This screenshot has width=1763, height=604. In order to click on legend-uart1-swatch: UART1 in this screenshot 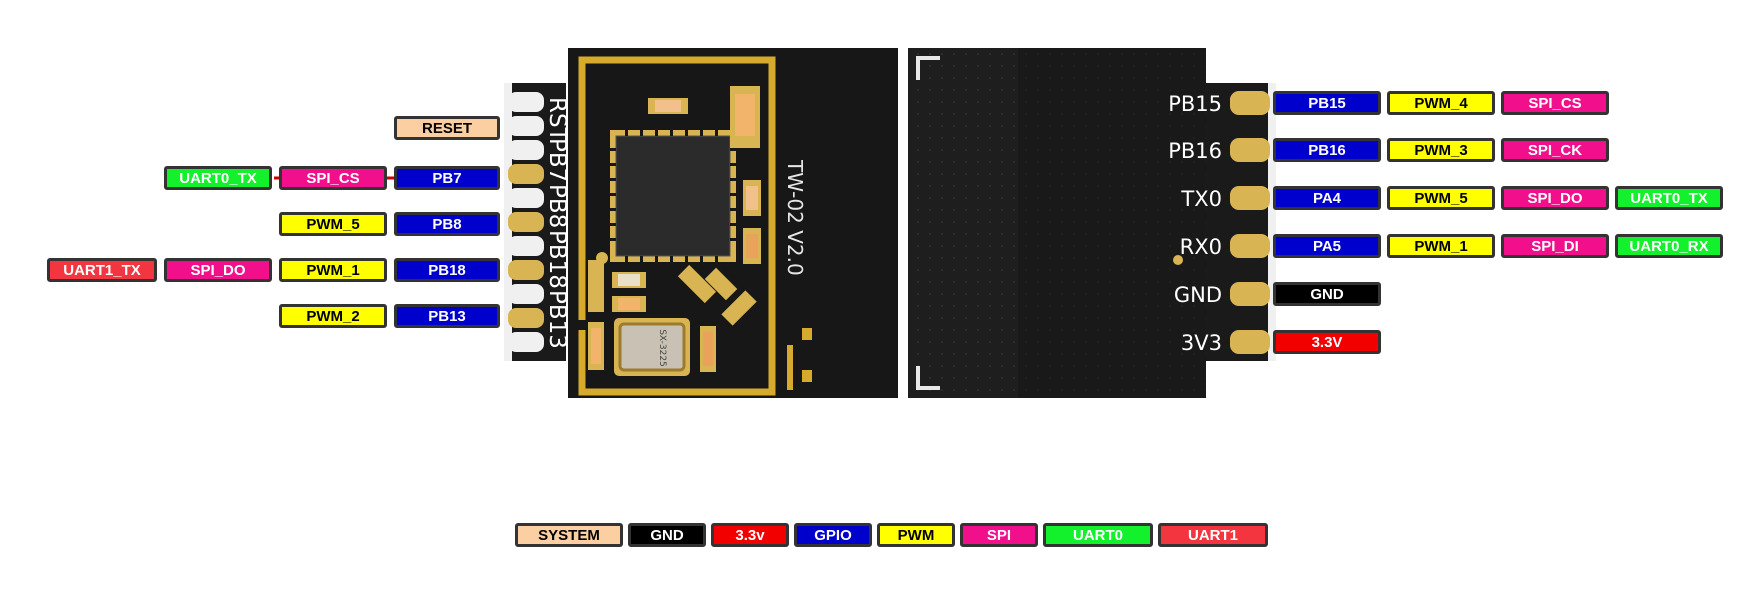, I will do `click(1213, 535)`.